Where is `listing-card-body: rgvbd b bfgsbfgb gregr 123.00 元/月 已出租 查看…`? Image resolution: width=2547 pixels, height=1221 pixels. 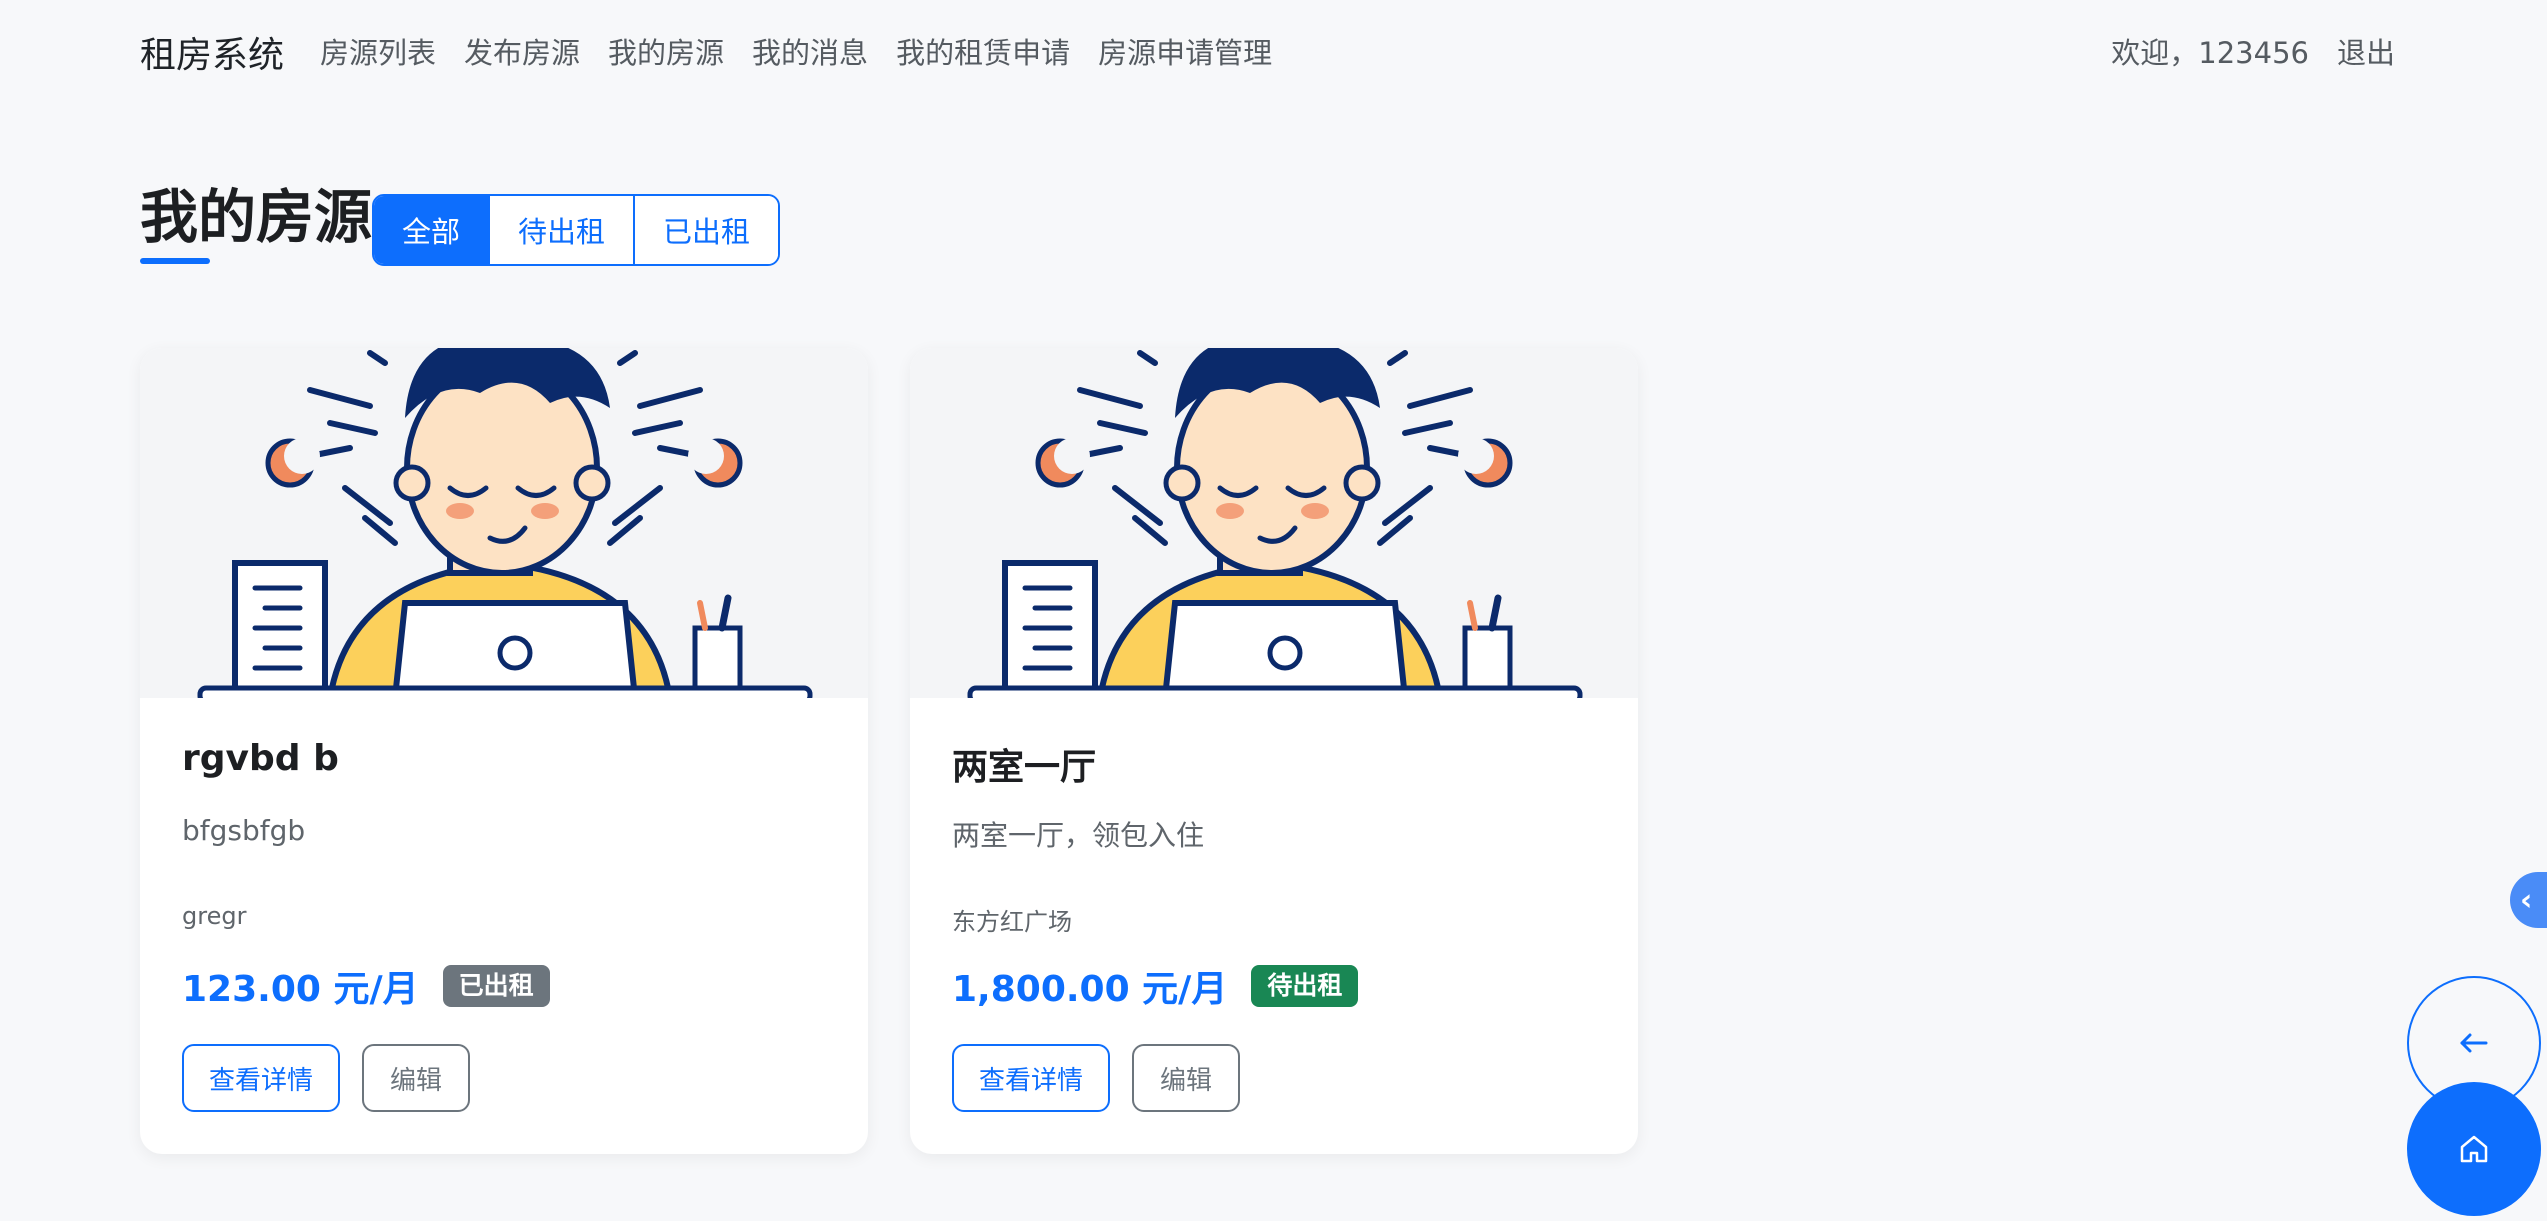
listing-card-body: rgvbd b bfgsbfgb gregr 123.00 元/月 已出租 查看… is located at coordinates (504, 925).